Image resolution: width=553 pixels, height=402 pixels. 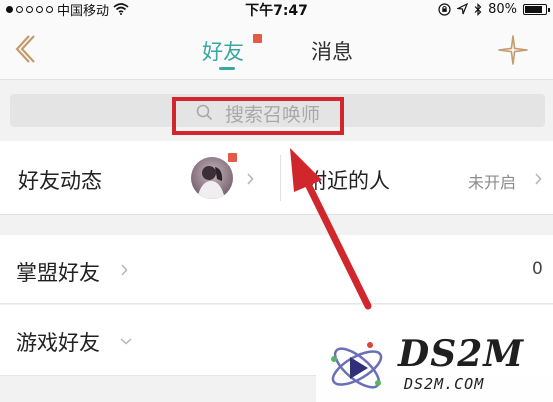 What do you see at coordinates (258, 116) in the screenshot?
I see `annotation-highlight-box` at bounding box center [258, 116].